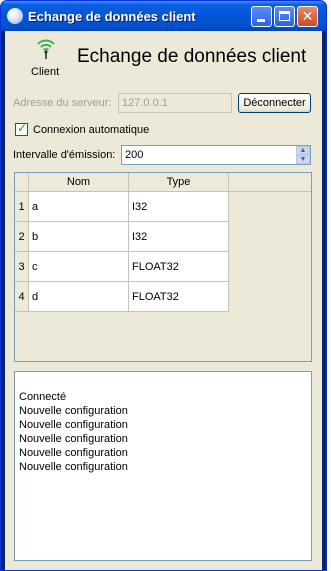 The image size is (331, 571). I want to click on checkmark-icon: ✓, so click(22, 128).